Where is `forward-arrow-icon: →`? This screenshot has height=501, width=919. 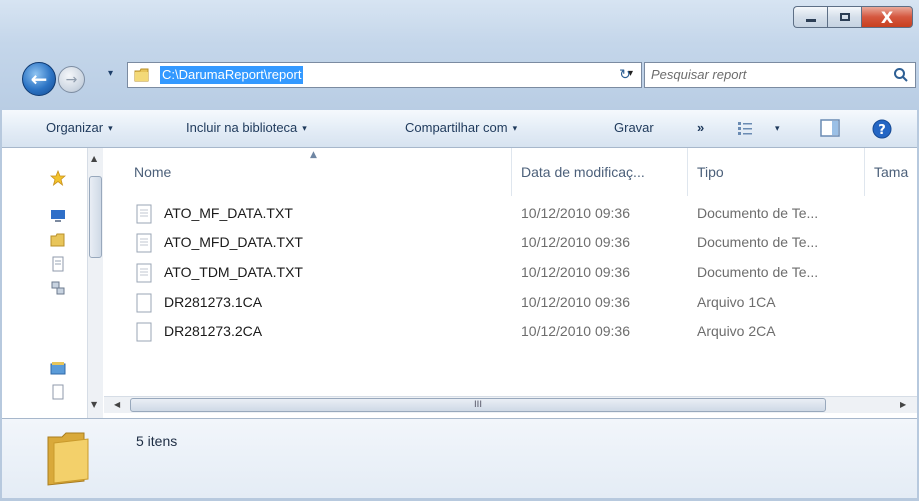 forward-arrow-icon: → is located at coordinates (71, 79).